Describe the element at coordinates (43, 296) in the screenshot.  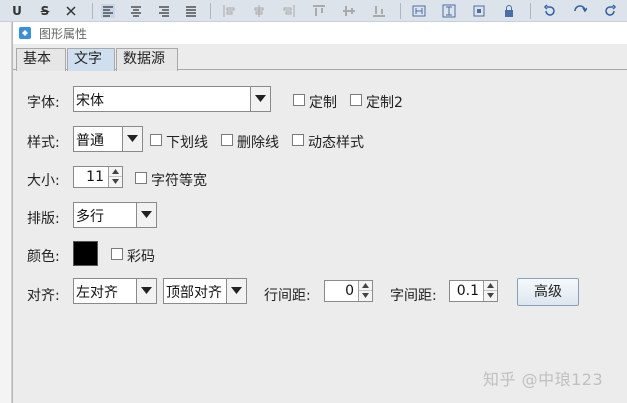
I see `align-label: 对齐:` at that location.